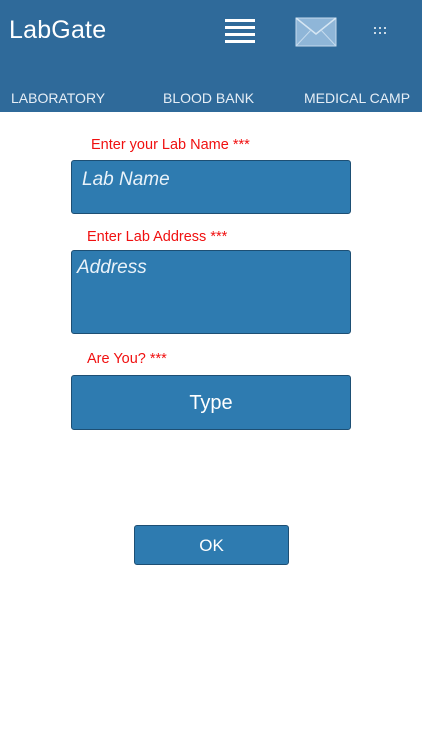  I want to click on mail-icon, so click(316, 32).